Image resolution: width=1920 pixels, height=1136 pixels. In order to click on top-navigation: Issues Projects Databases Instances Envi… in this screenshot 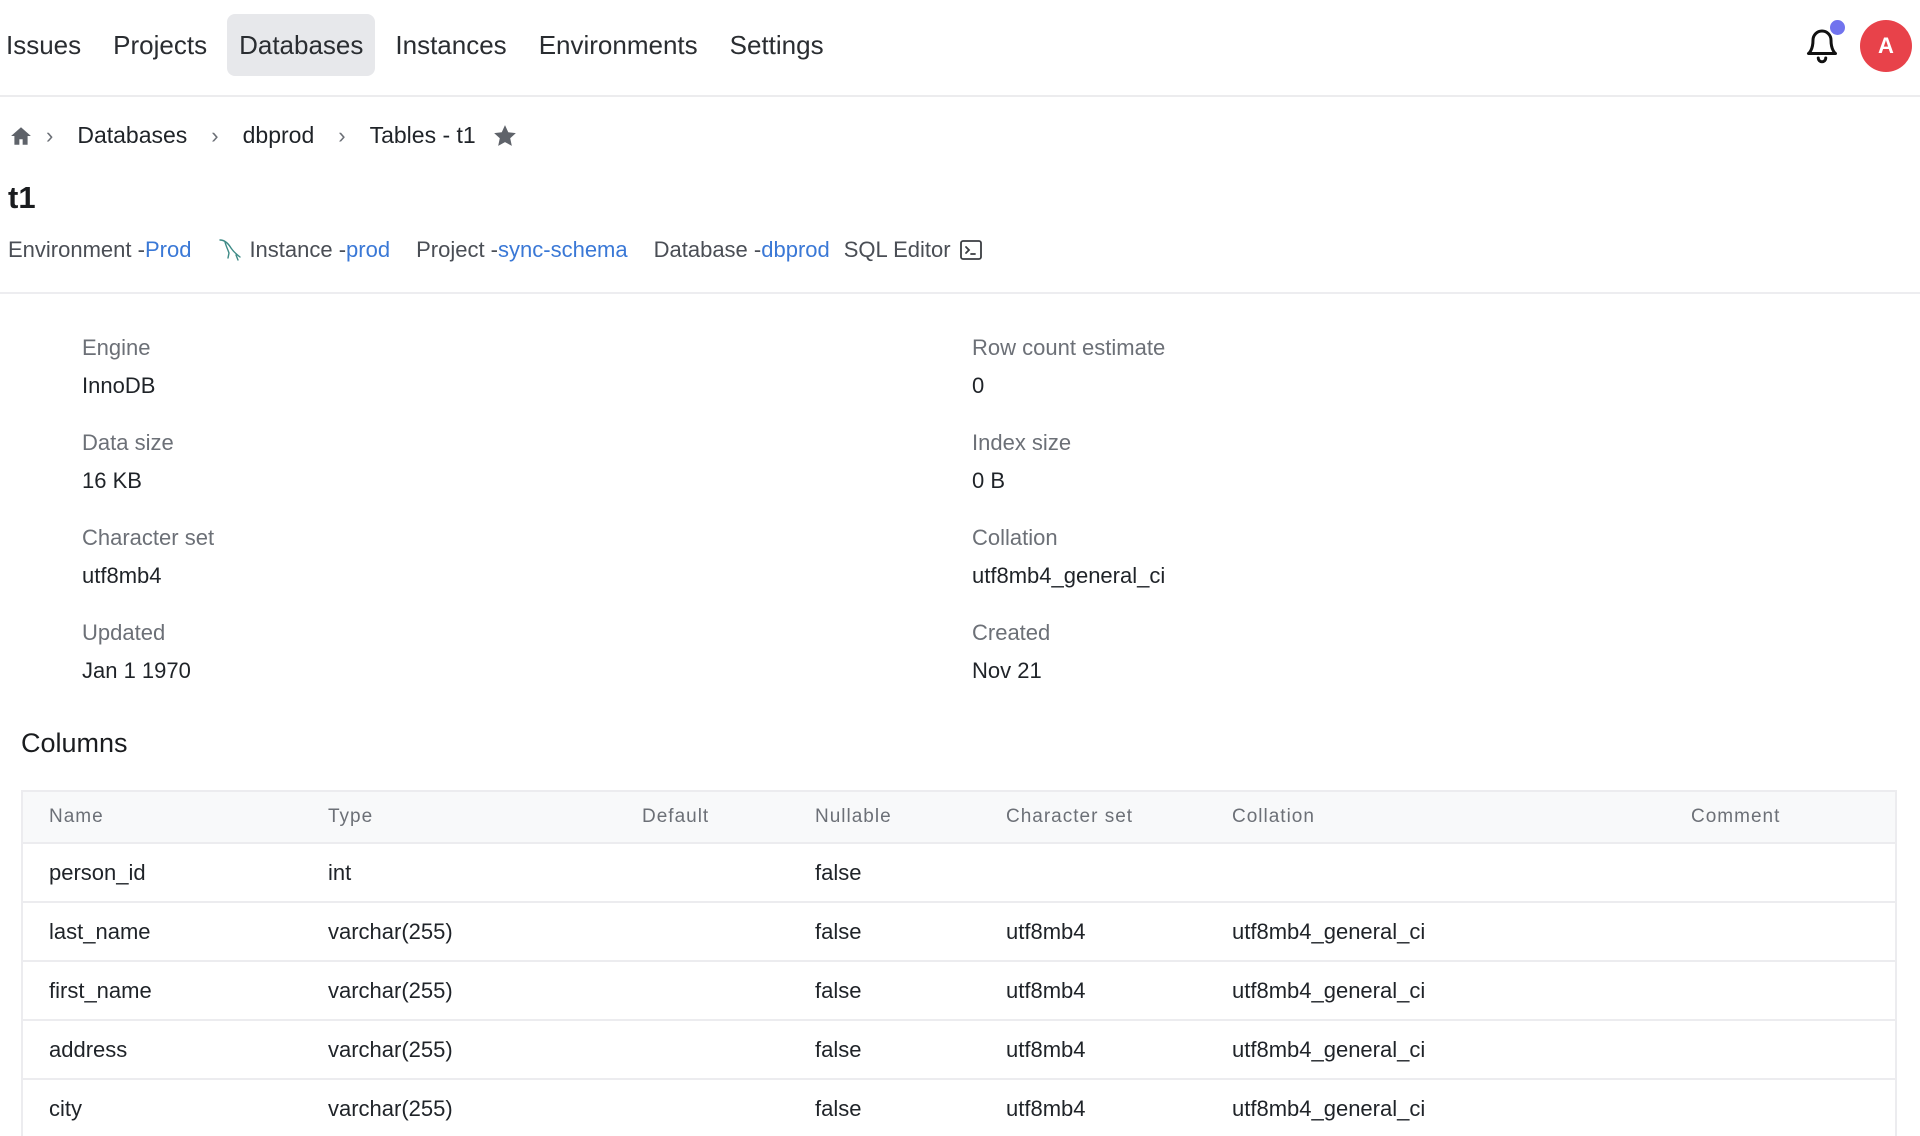, I will do `click(960, 48)`.